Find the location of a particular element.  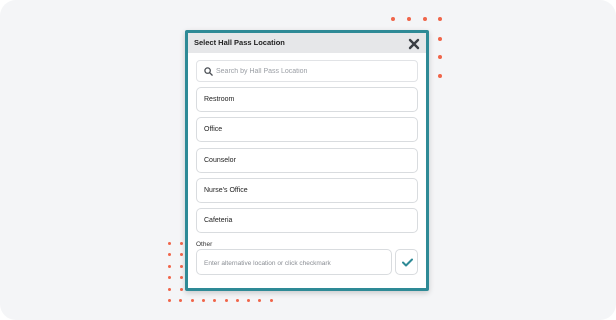

close-icon is located at coordinates (414, 44).